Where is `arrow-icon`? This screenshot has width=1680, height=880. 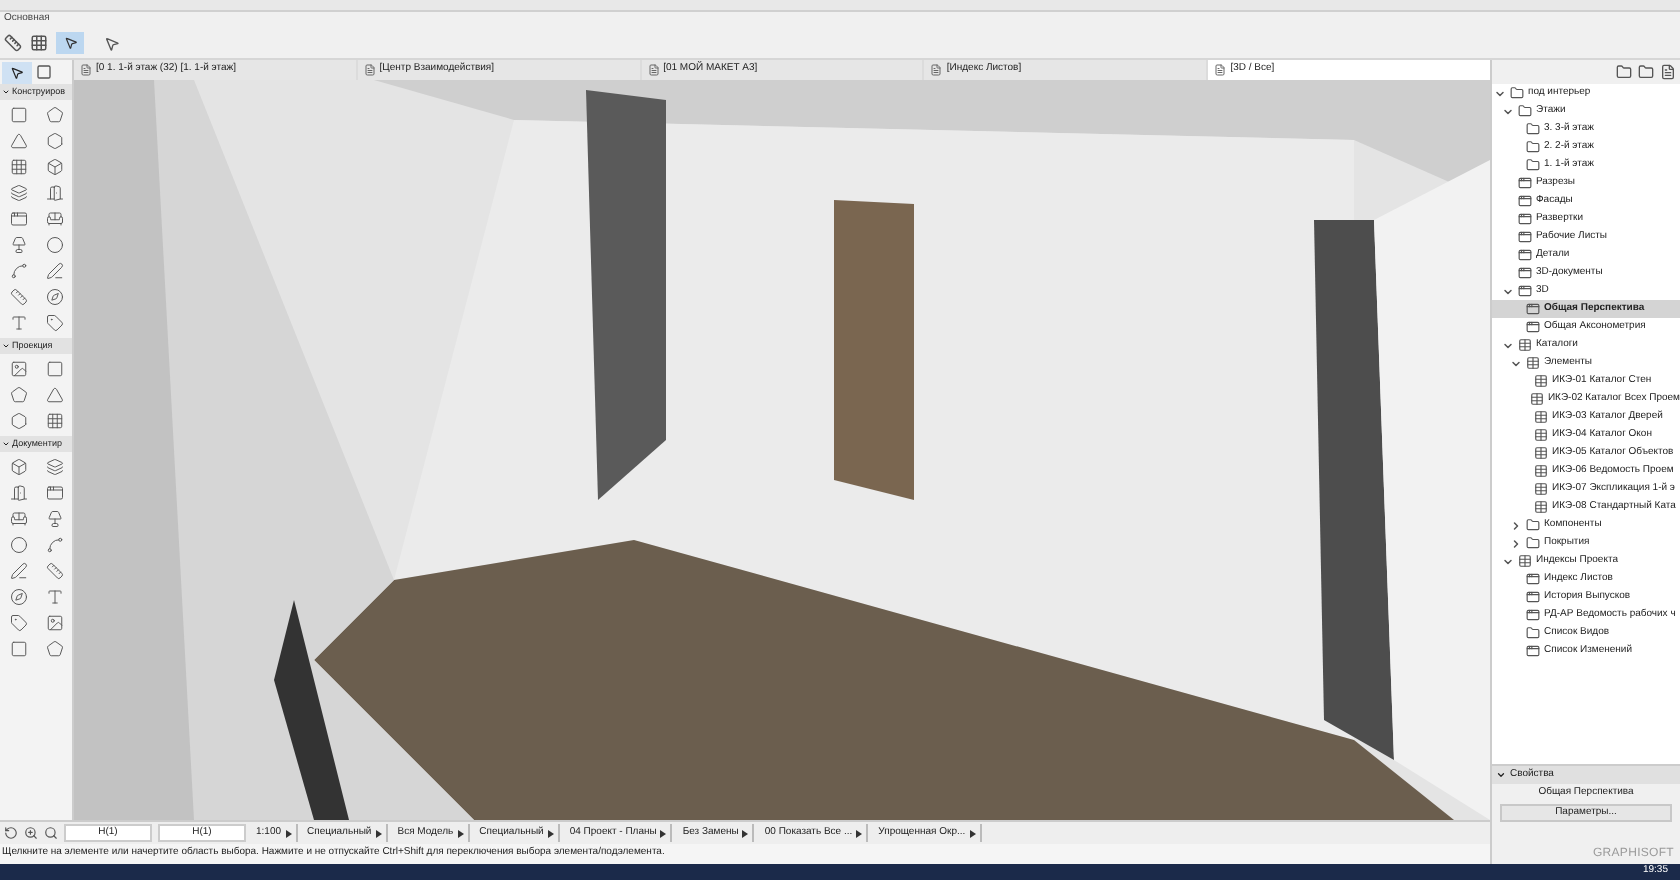
arrow-icon is located at coordinates (112, 43).